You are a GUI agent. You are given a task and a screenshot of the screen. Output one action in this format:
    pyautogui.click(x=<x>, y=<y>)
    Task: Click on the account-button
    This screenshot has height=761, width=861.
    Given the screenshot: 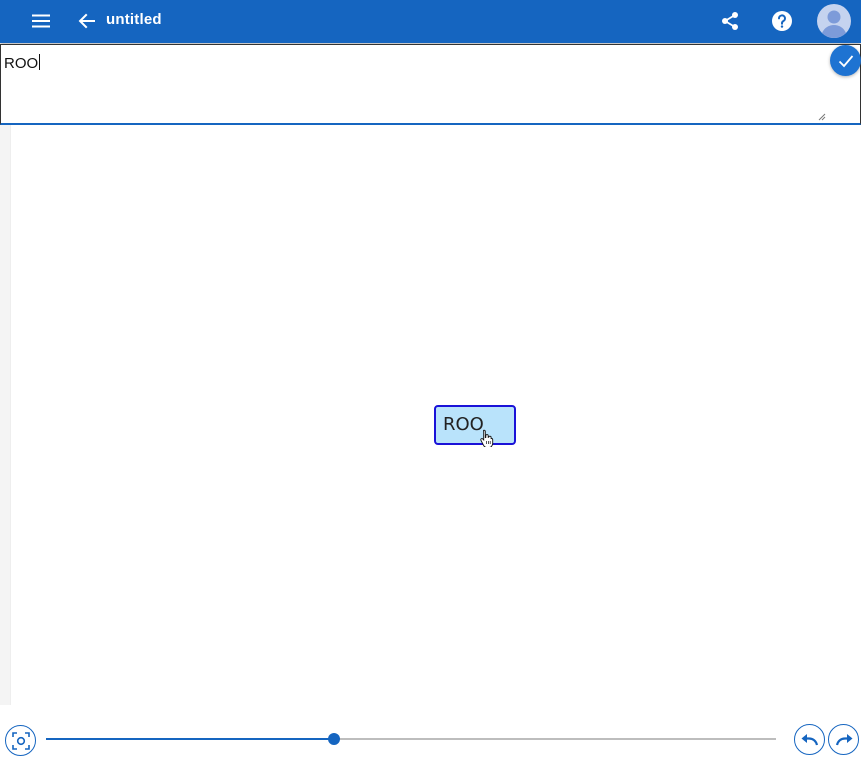 What is the action you would take?
    pyautogui.click(x=834, y=21)
    